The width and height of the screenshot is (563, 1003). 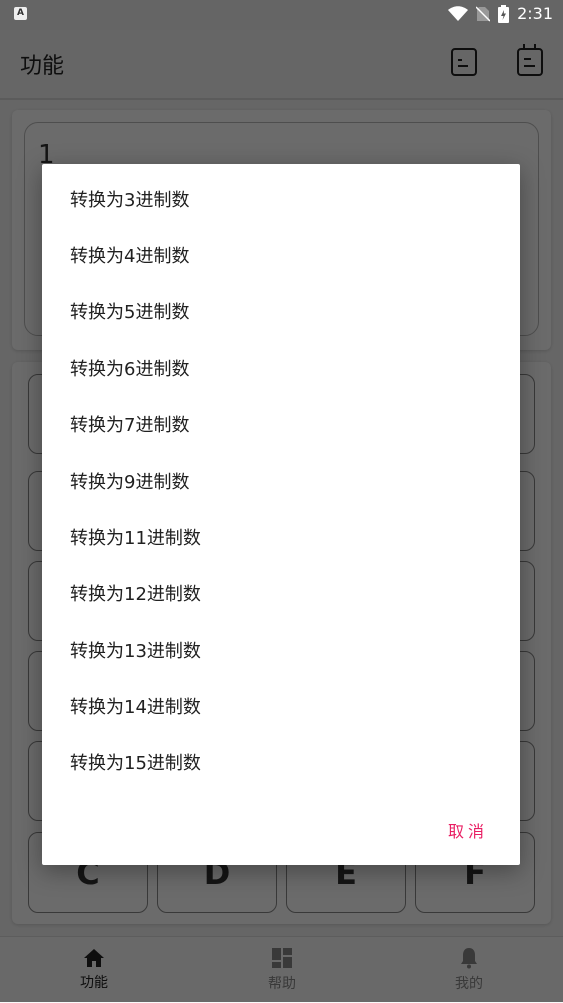 I want to click on dialog-option-base-11: 转换为11进制数, so click(x=135, y=539).